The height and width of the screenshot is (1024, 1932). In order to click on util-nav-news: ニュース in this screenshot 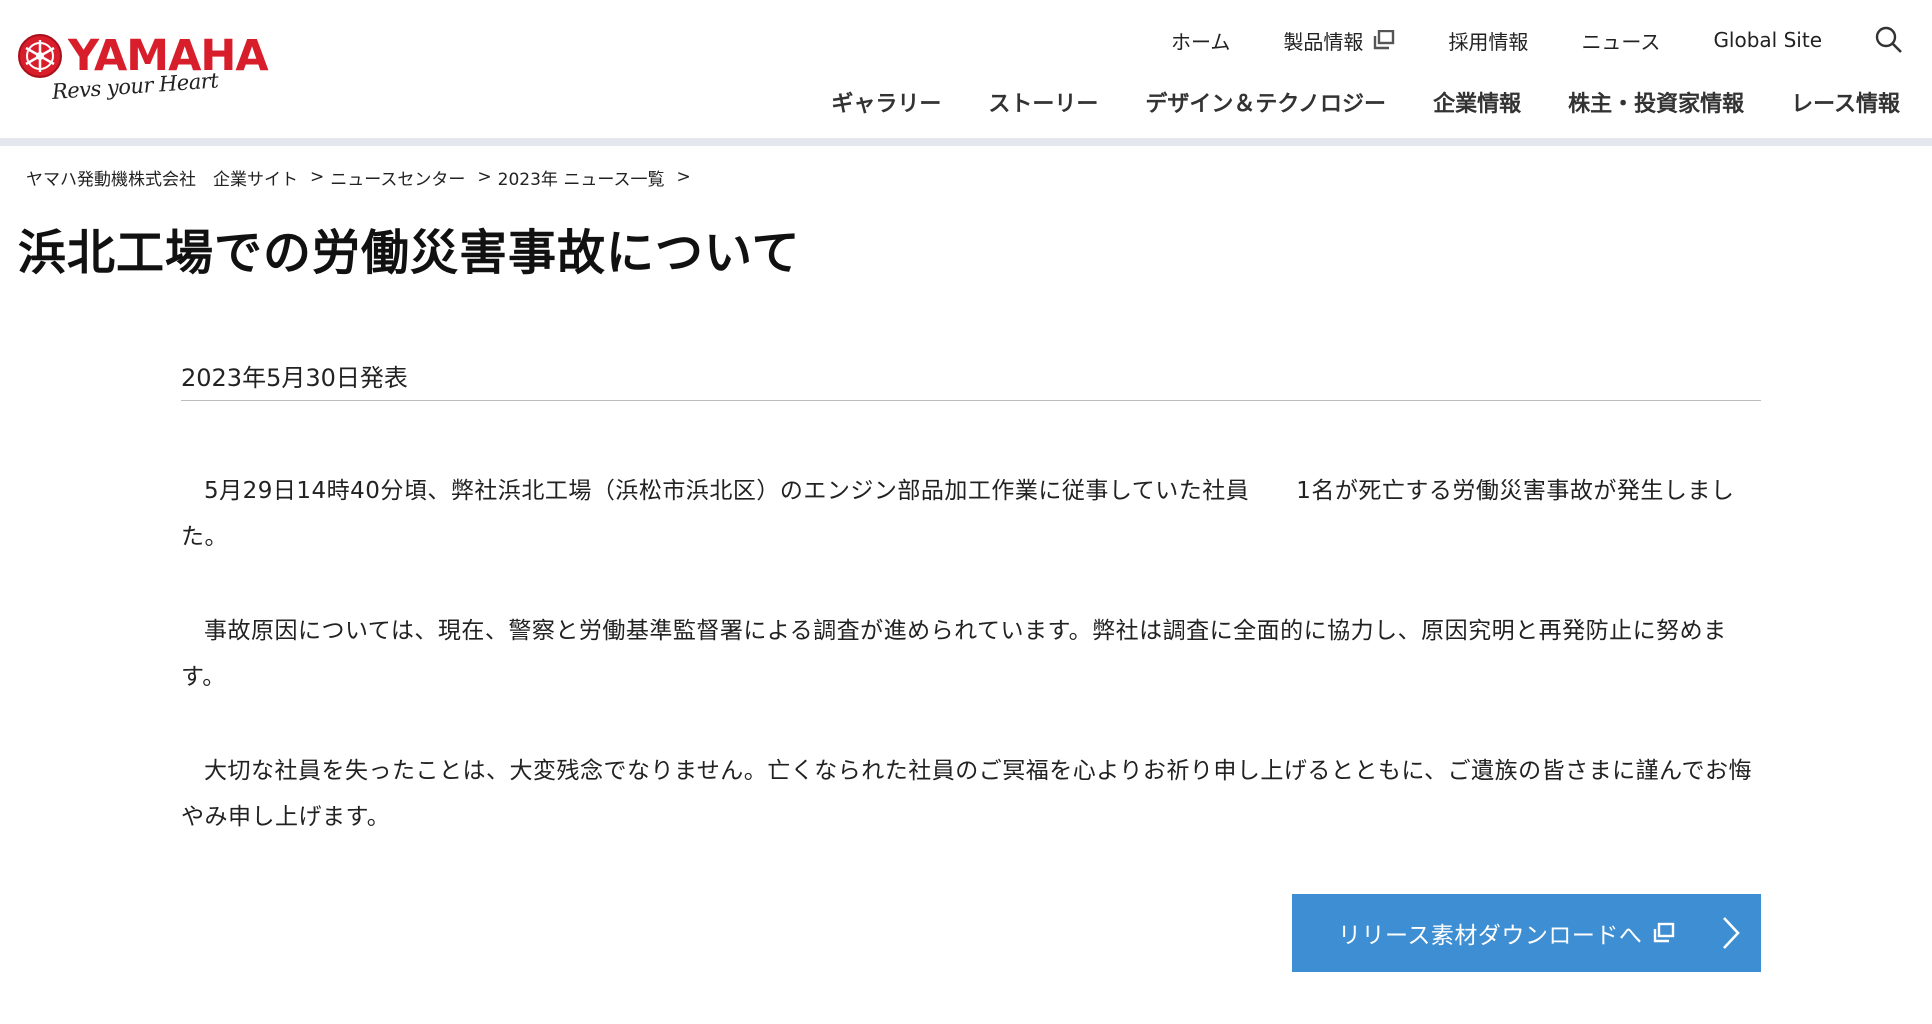, I will do `click(1620, 40)`.